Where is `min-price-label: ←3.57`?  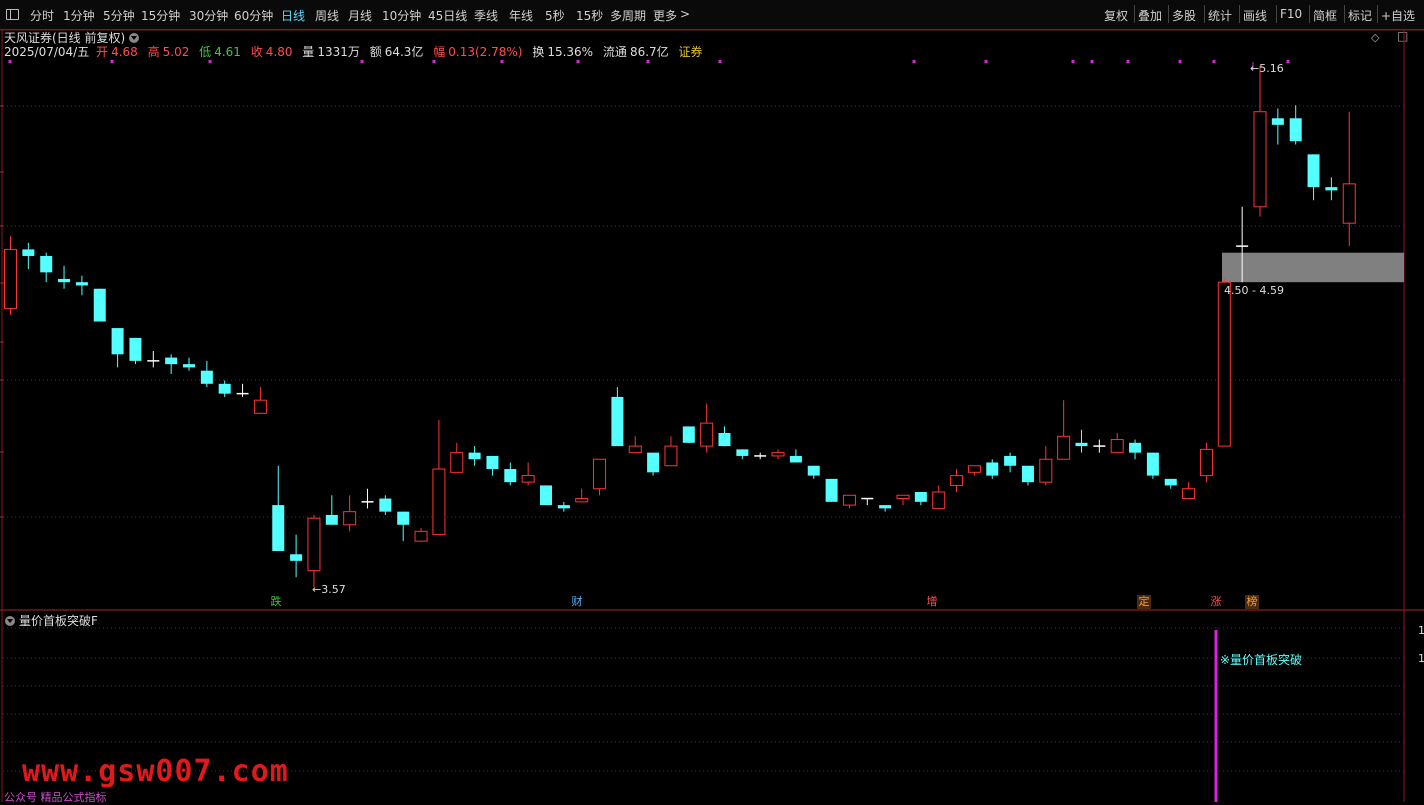
min-price-label: ←3.57 is located at coordinates (329, 589).